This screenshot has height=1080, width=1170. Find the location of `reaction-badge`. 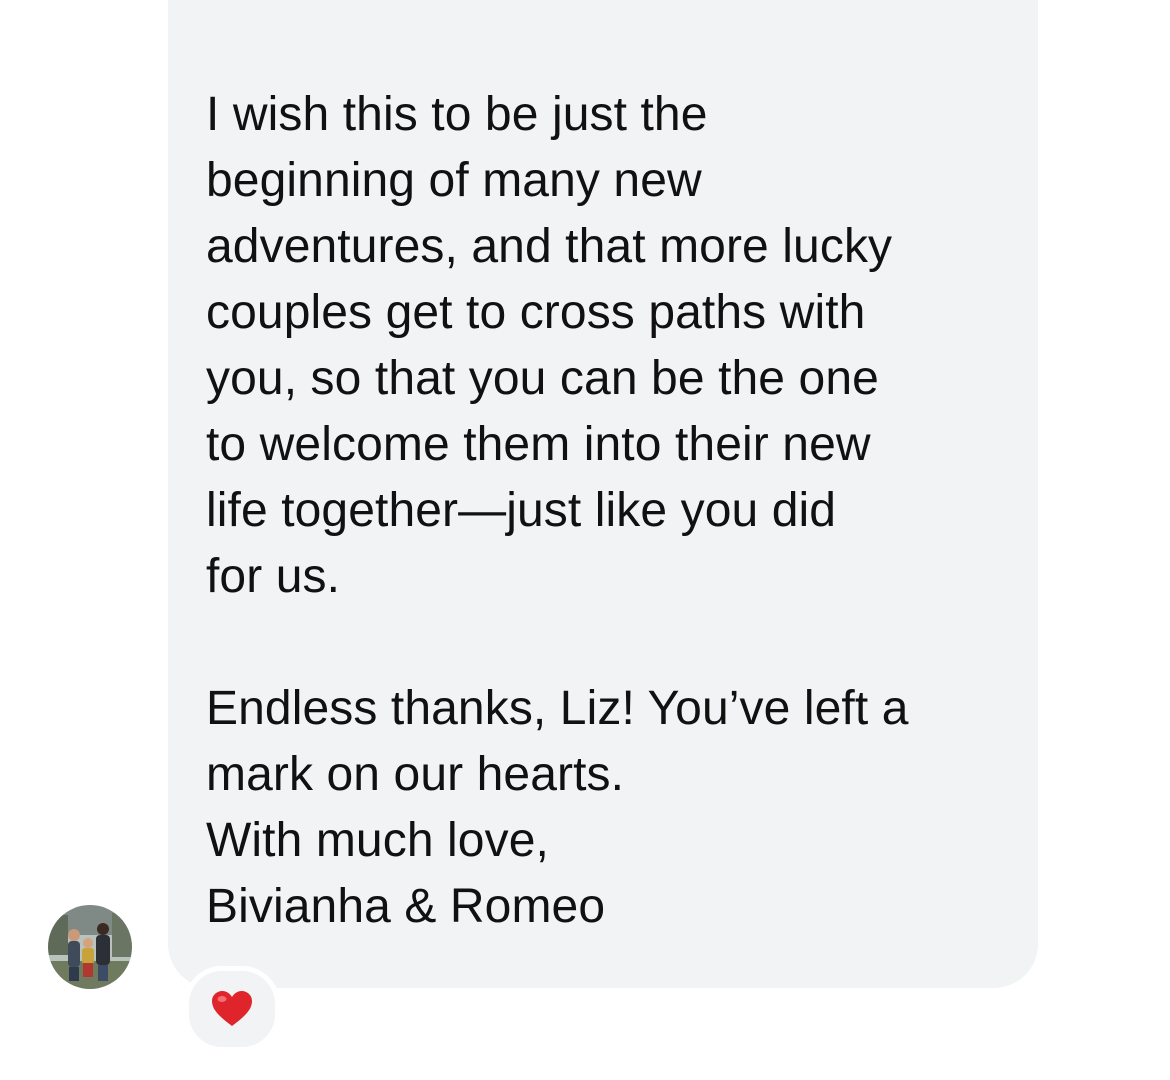

reaction-badge is located at coordinates (232, 1009).